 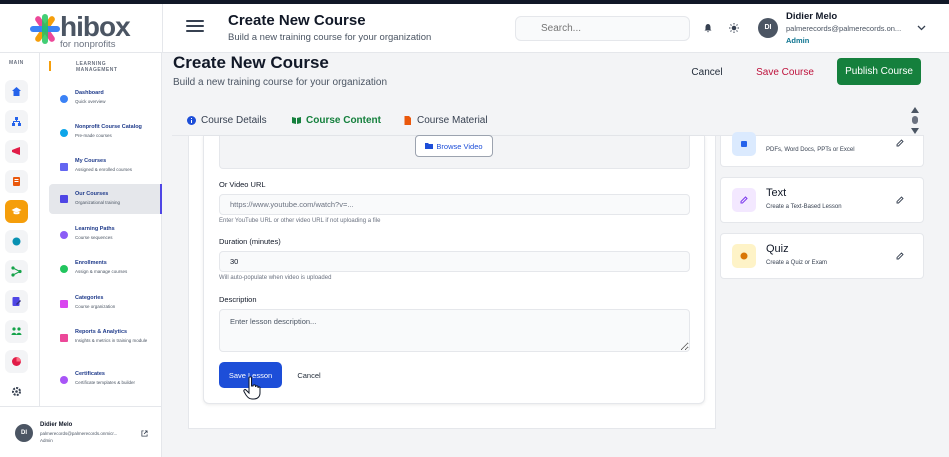 What do you see at coordinates (459, 146) in the screenshot?
I see `browse-video-label: Browse Video` at bounding box center [459, 146].